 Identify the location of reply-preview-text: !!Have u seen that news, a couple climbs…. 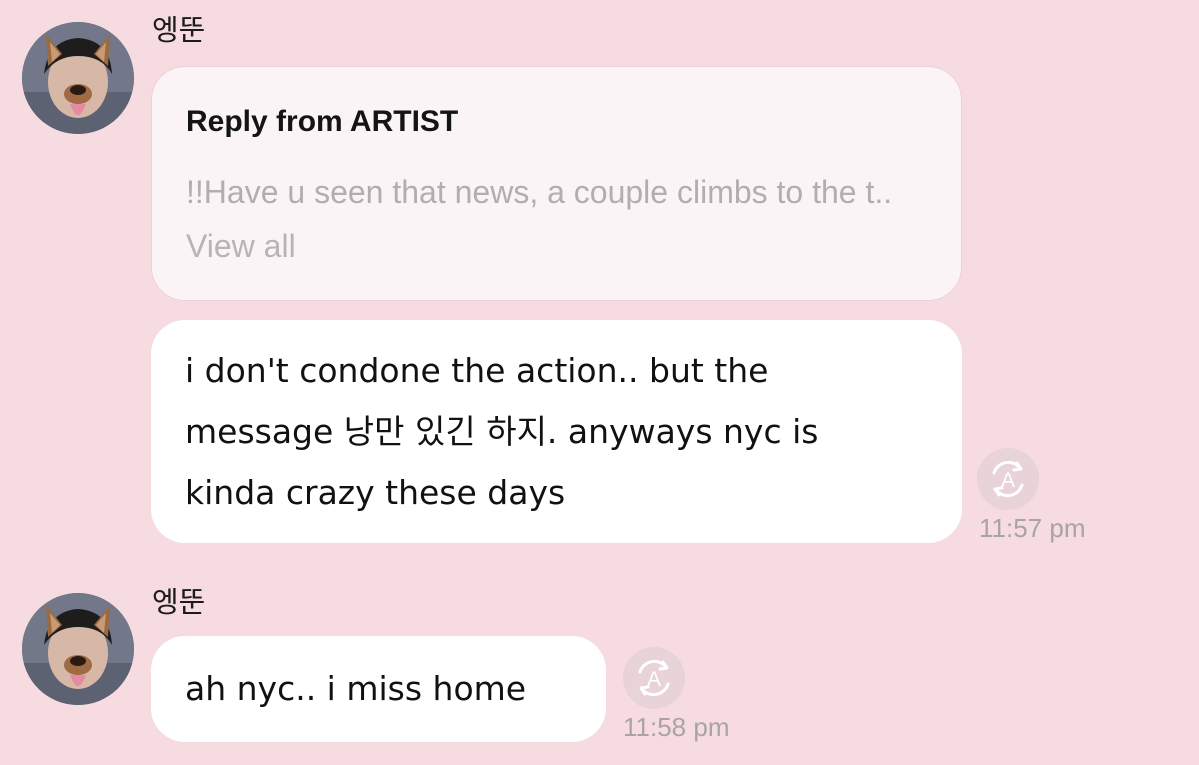
(566, 219).